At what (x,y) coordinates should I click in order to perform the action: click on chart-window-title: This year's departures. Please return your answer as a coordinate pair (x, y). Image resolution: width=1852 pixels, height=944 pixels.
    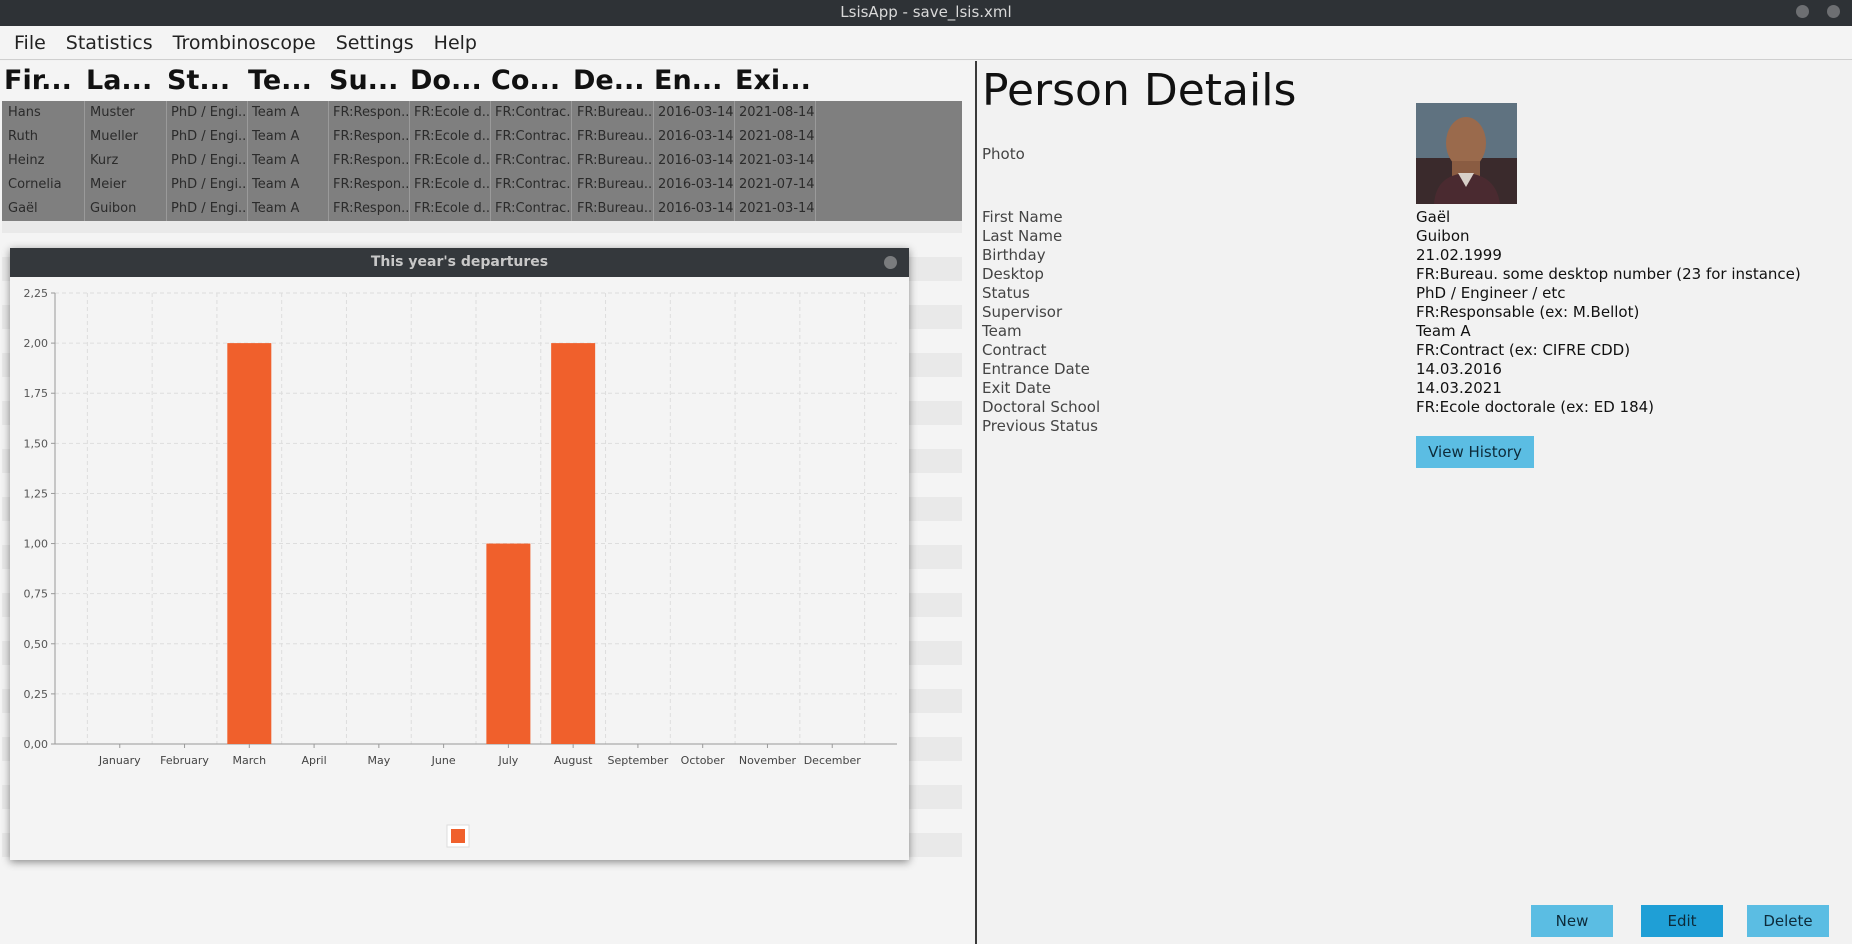
    Looking at the image, I should click on (459, 262).